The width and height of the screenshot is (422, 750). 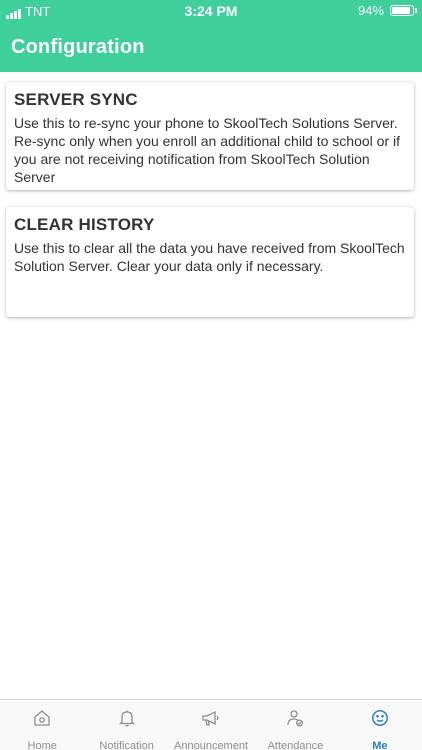 What do you see at coordinates (78, 47) in the screenshot?
I see `page-title: Configuration` at bounding box center [78, 47].